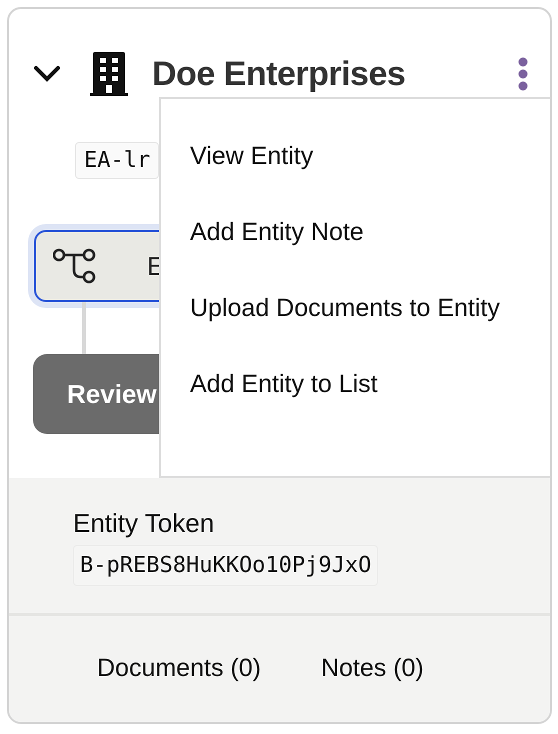  What do you see at coordinates (225, 565) in the screenshot?
I see `token-value: B-pREBS8HuKKOo10Pj9JxO` at bounding box center [225, 565].